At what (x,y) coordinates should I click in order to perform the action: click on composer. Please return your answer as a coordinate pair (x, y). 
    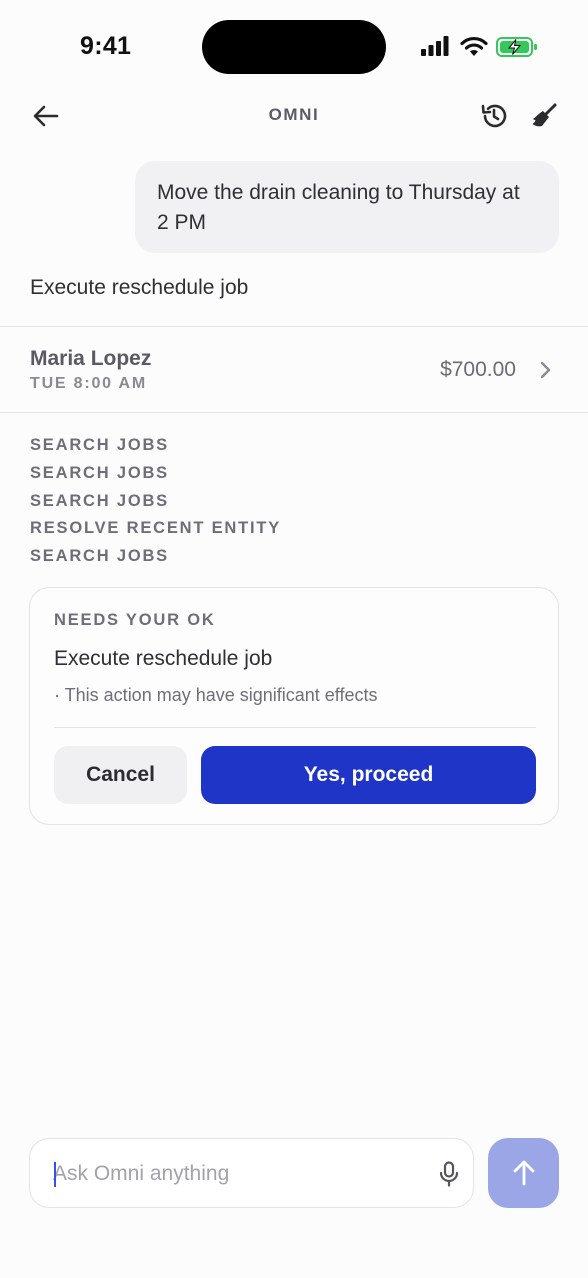
    Looking at the image, I should click on (251, 1173).